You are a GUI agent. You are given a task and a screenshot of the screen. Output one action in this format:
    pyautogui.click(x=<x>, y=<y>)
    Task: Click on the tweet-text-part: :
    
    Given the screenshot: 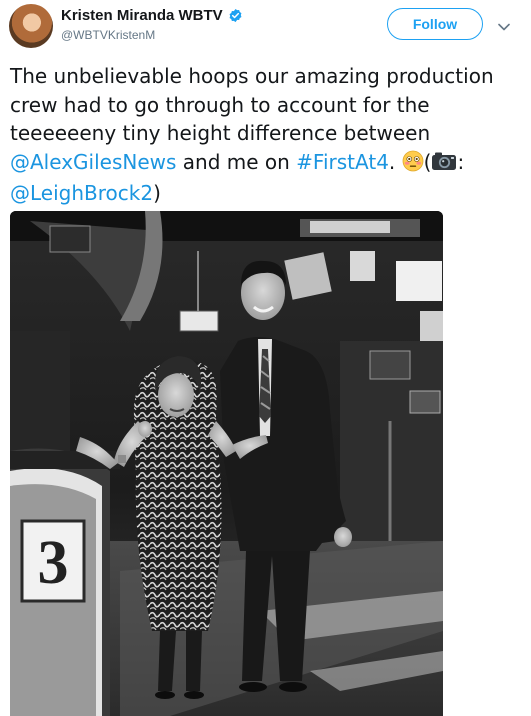 What is the action you would take?
    pyautogui.click(x=461, y=161)
    